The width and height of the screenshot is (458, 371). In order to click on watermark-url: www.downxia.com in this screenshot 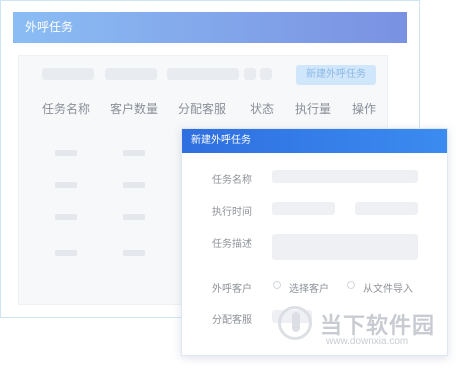, I will do `click(367, 341)`.